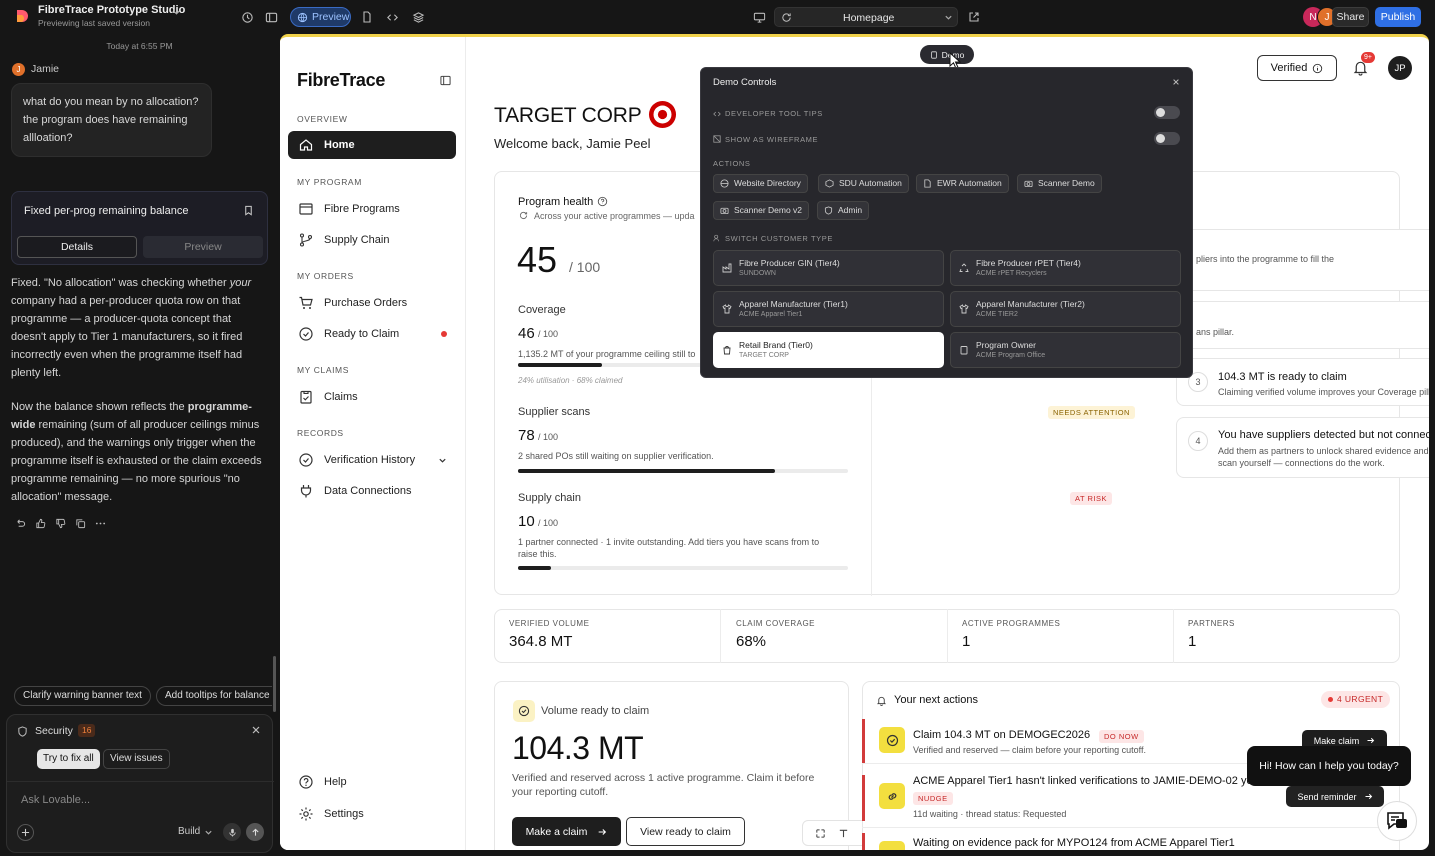 Image resolution: width=1435 pixels, height=856 pixels. Describe the element at coordinates (751, 641) in the screenshot. I see `stat-value: 68%` at that location.